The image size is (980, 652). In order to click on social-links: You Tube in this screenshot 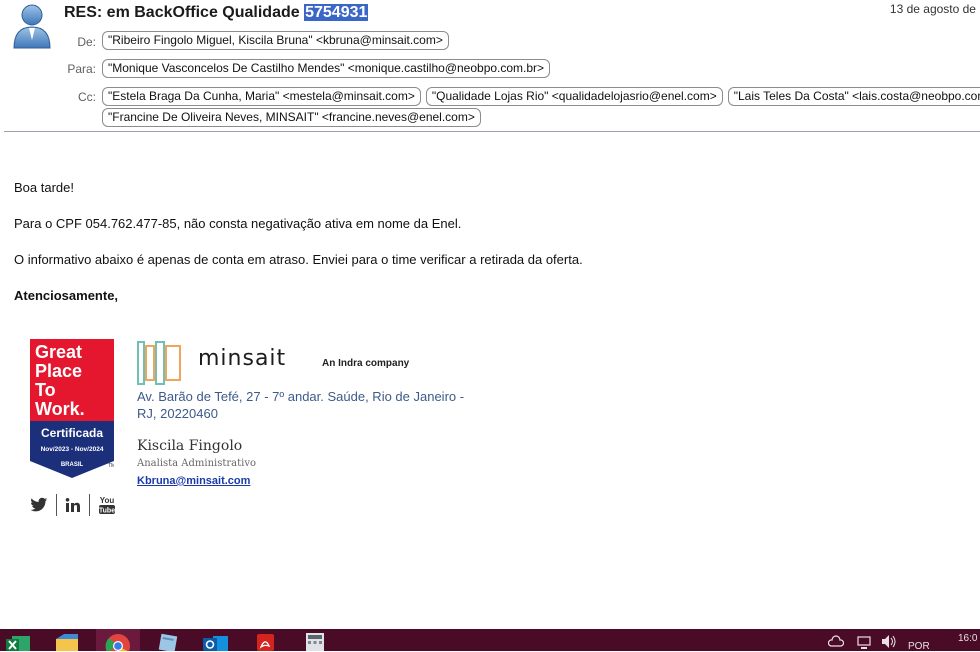, I will do `click(73, 505)`.